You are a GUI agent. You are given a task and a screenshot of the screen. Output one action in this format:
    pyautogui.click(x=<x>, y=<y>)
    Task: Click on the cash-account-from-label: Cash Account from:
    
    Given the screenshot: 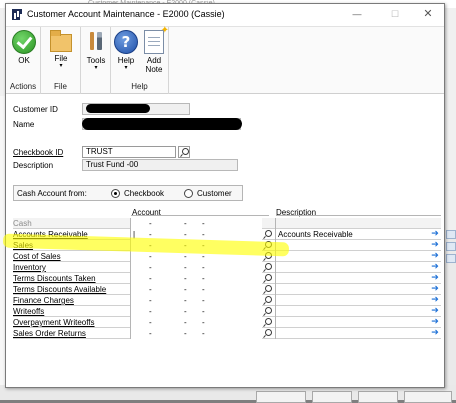 What is the action you would take?
    pyautogui.click(x=52, y=193)
    